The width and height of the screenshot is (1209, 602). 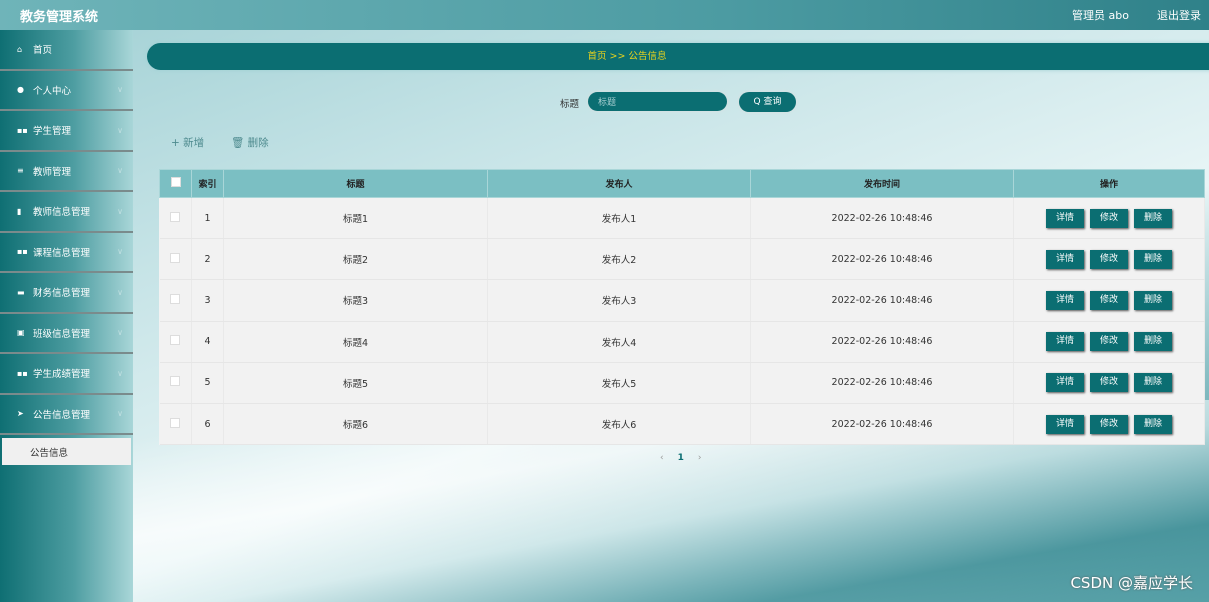 What do you see at coordinates (678, 56) in the screenshot?
I see `breadcrumb: 首页 >> 公告信息` at bounding box center [678, 56].